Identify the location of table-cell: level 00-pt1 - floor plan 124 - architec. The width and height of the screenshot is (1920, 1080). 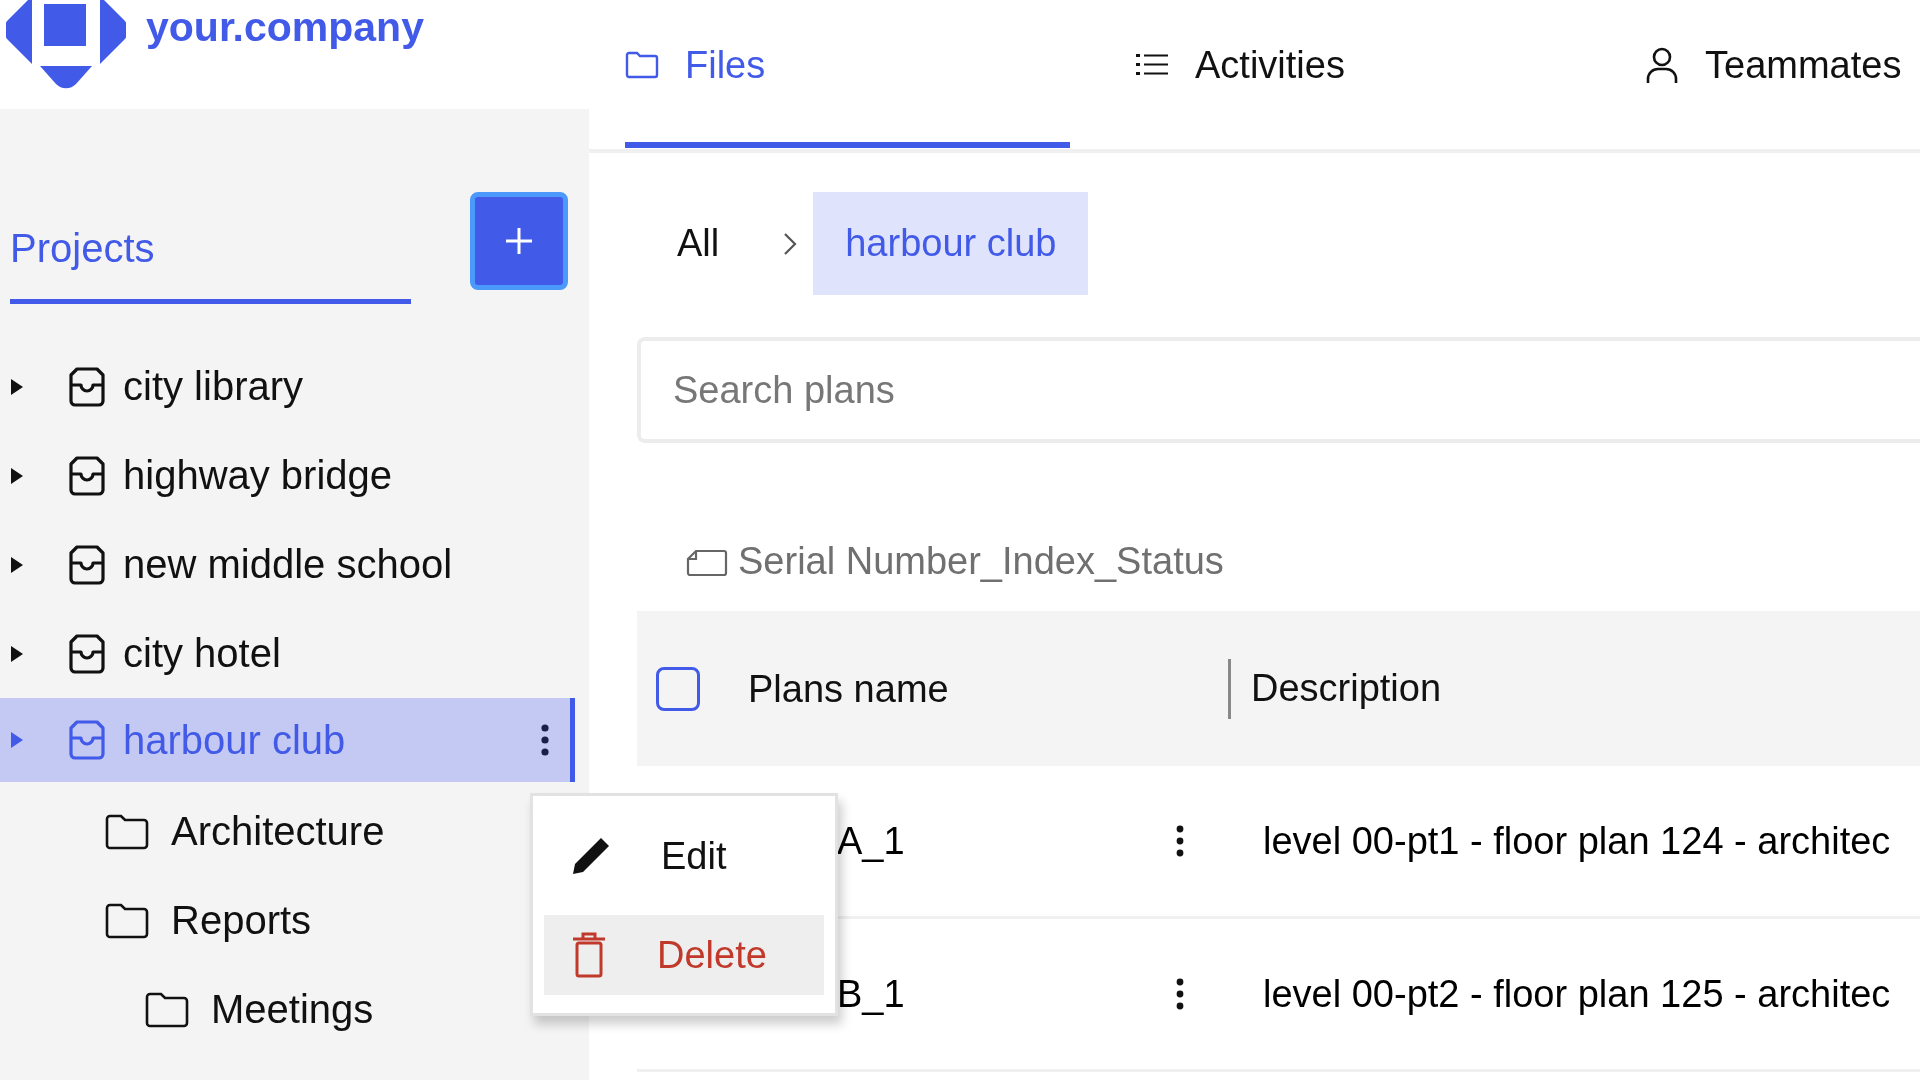
(1577, 841).